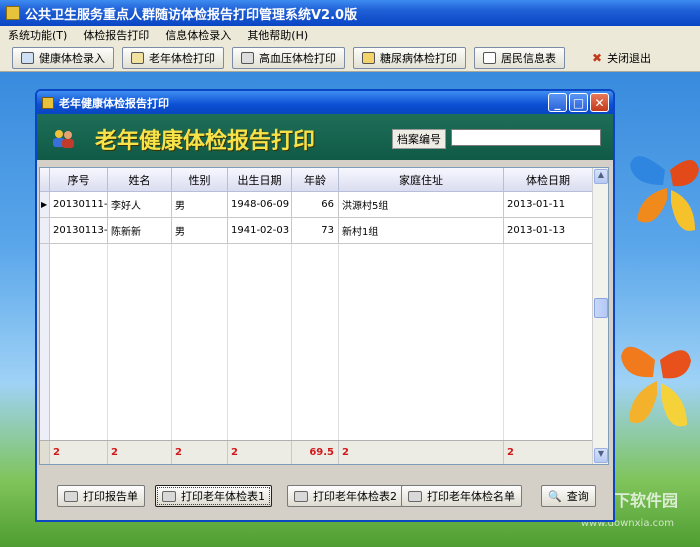  I want to click on scroll-up-icon: ▲, so click(601, 176).